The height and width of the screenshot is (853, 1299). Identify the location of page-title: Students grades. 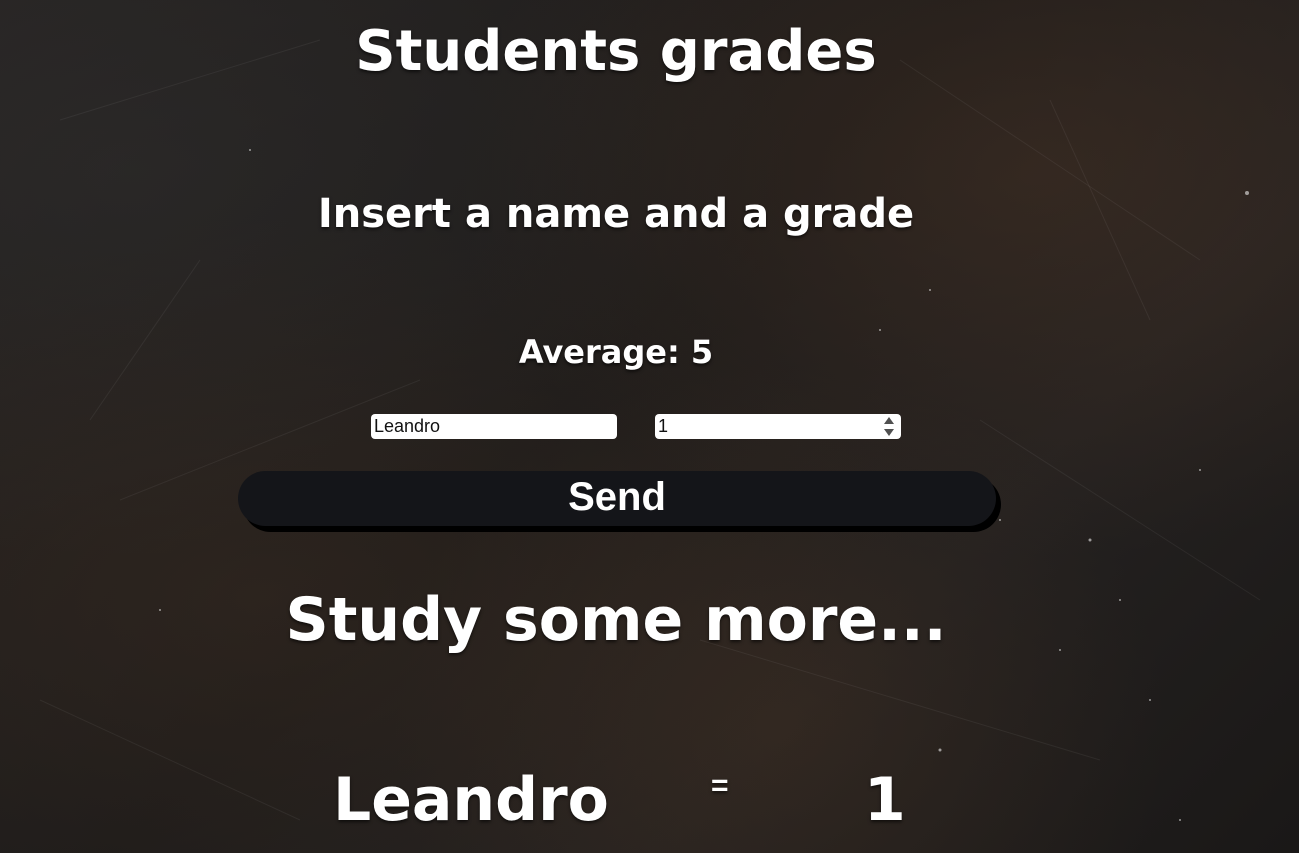
(616, 51).